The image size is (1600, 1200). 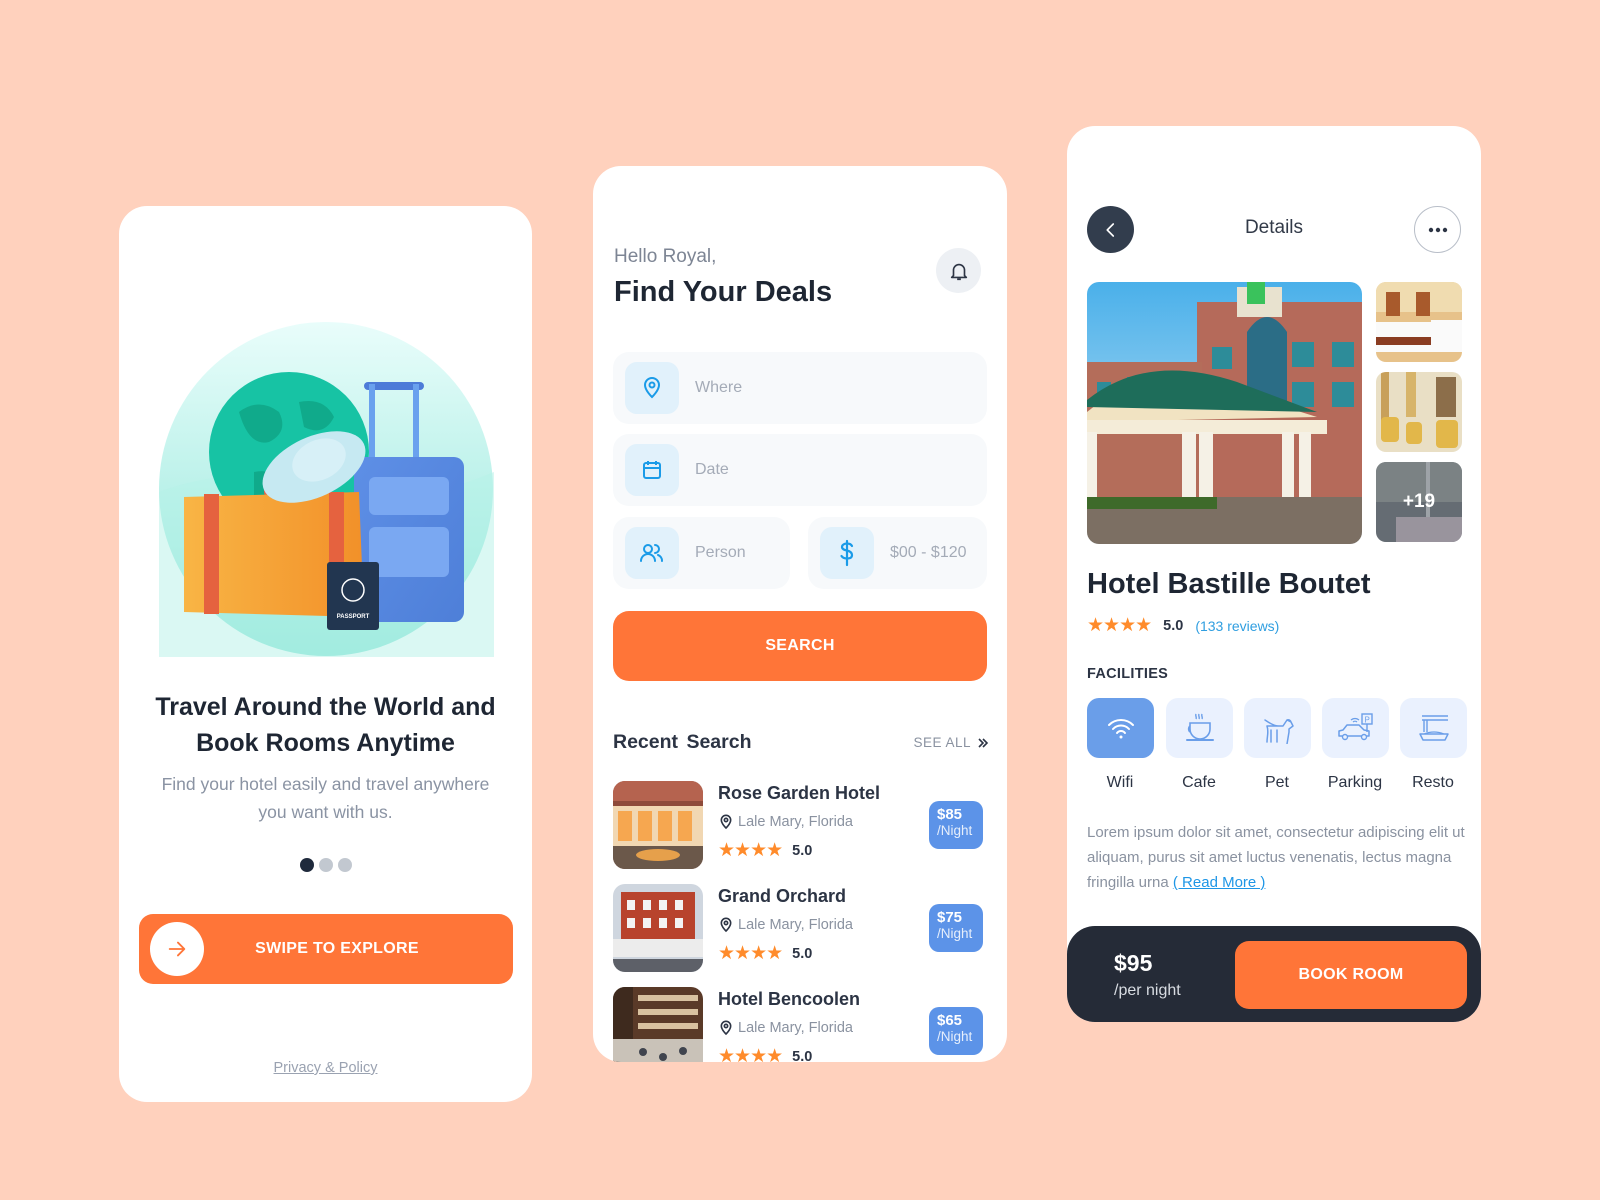 I want to click on person-placeholder: Person, so click(x=720, y=552).